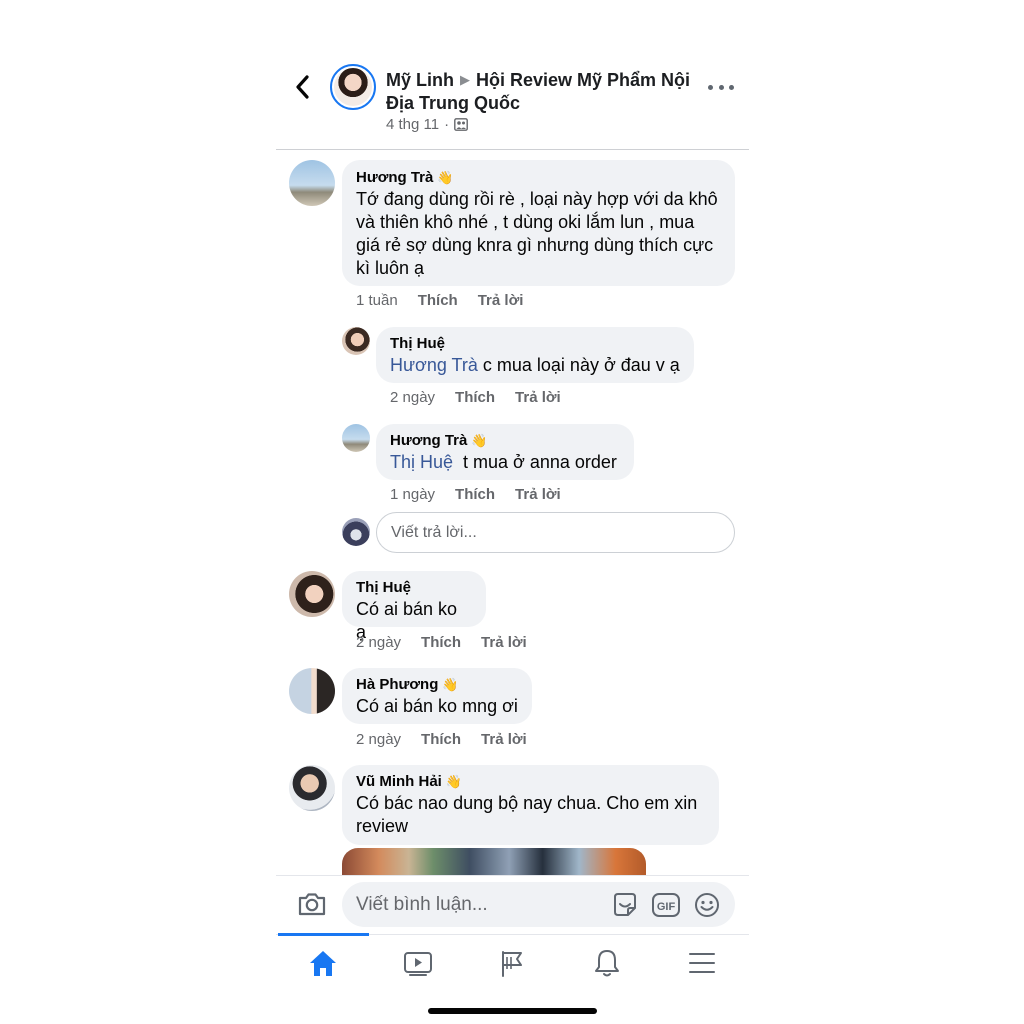 The height and width of the screenshot is (1024, 1024). Describe the element at coordinates (721, 87) in the screenshot. I see `more-options-button` at that location.